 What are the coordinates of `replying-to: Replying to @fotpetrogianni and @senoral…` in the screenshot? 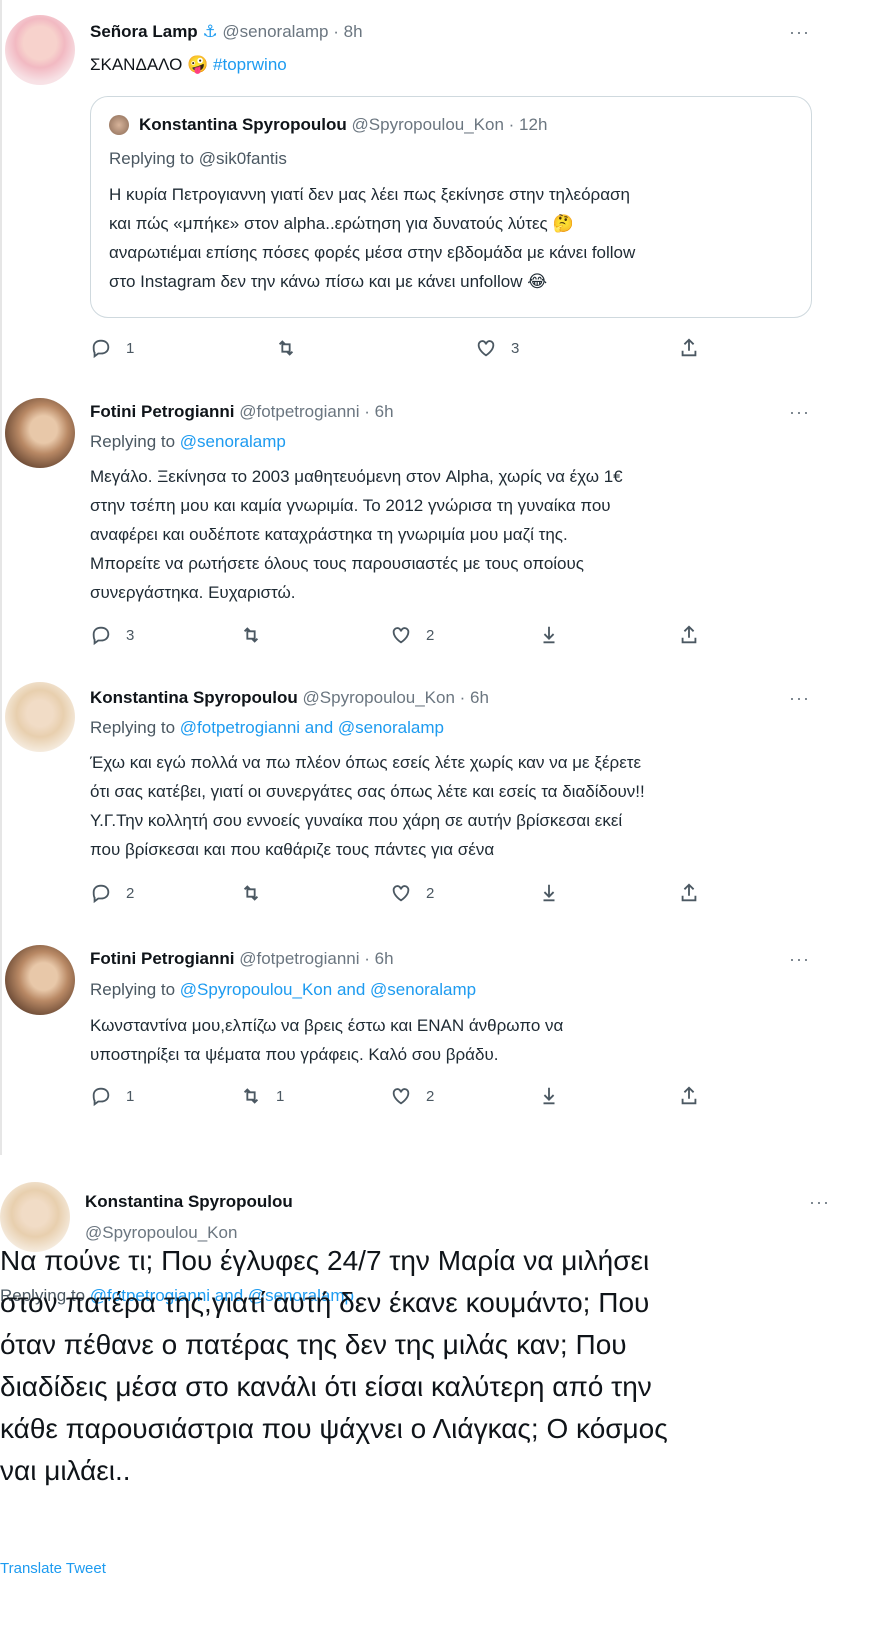 It's located at (267, 728).